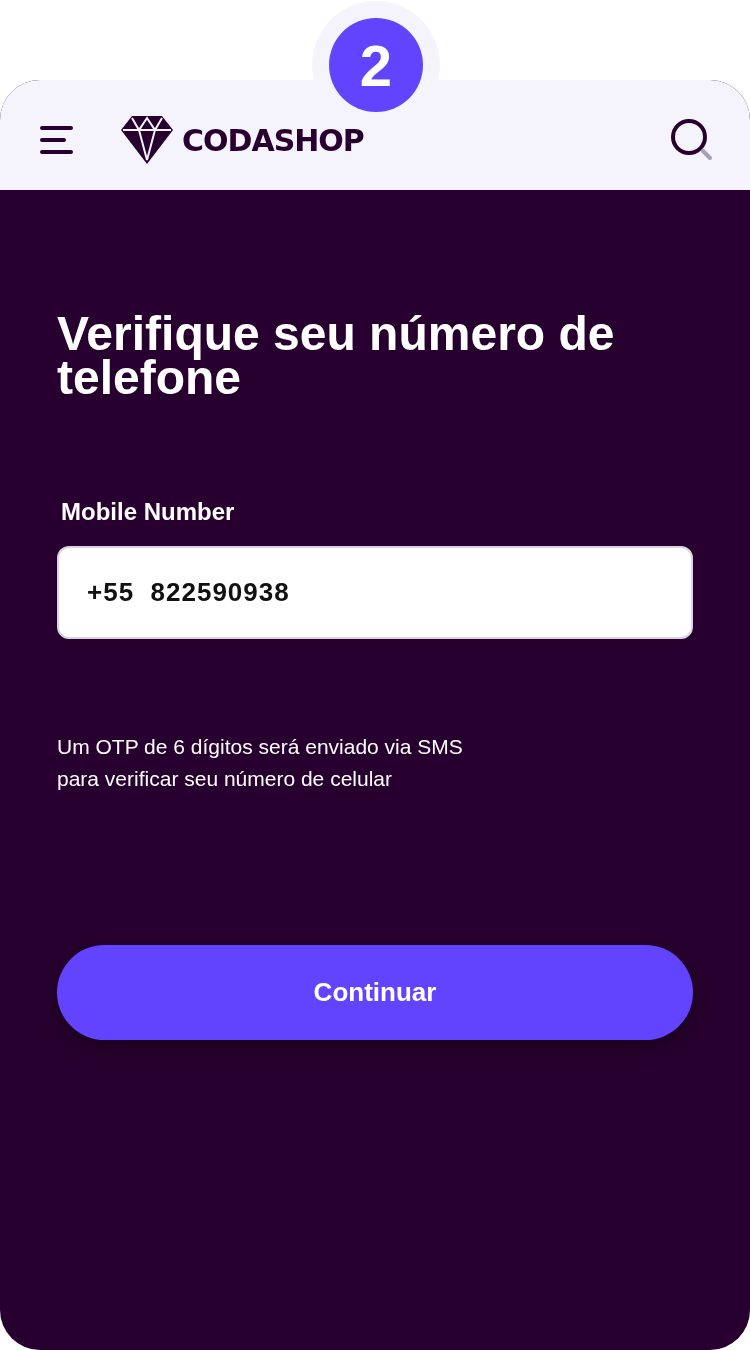 Image resolution: width=750 pixels, height=1350 pixels. What do you see at coordinates (225, 779) in the screenshot?
I see `helper-text: para verificar seu número de celular` at bounding box center [225, 779].